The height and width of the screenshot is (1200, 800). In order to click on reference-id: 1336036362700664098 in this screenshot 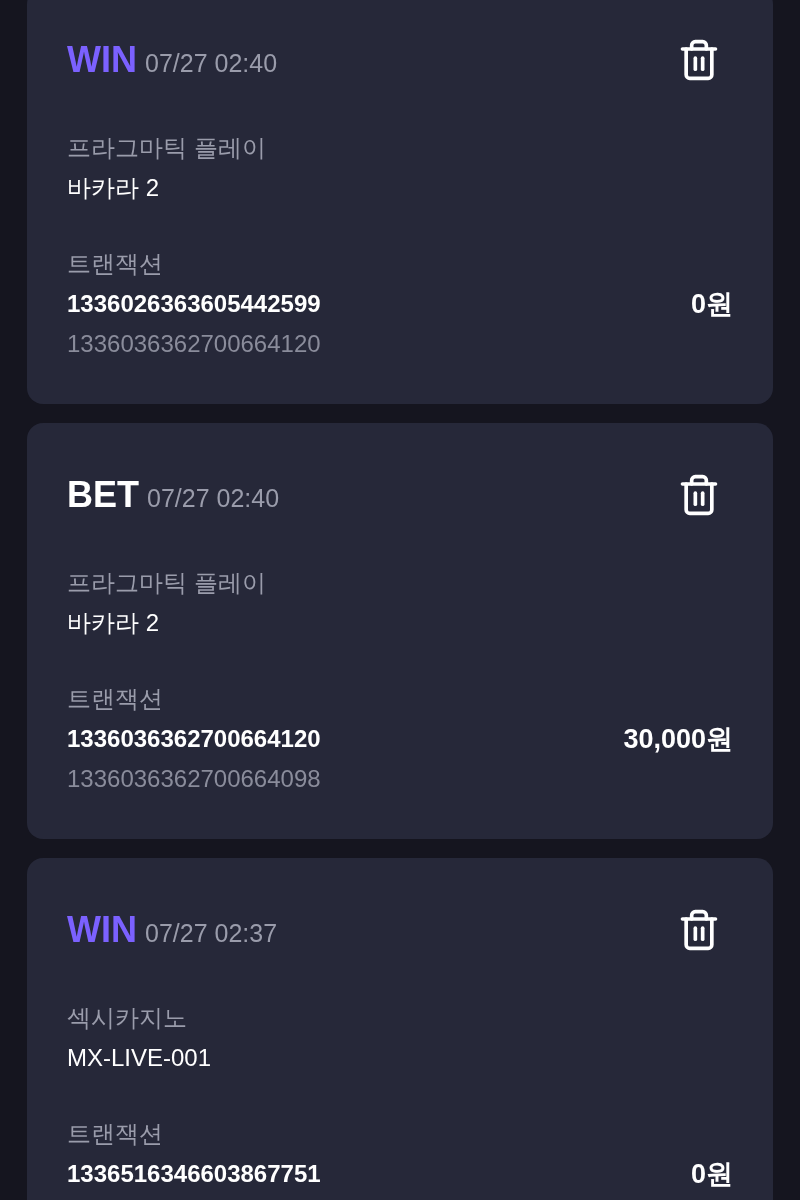, I will do `click(194, 779)`.